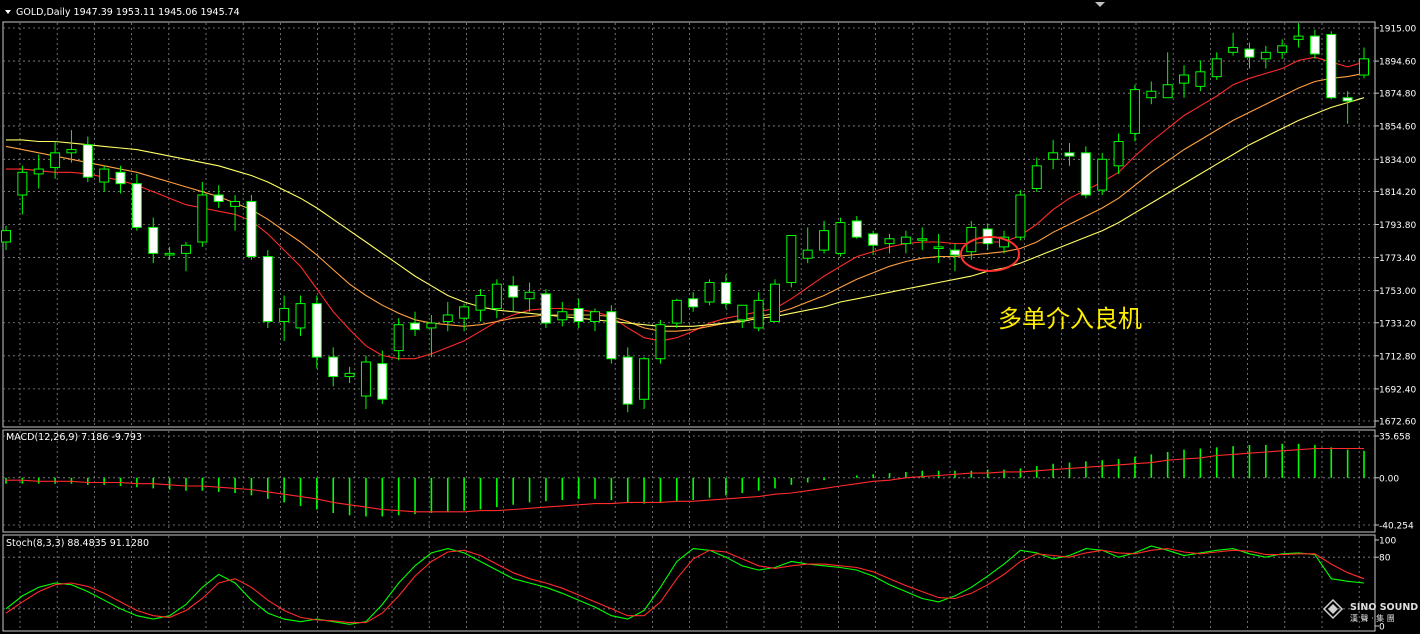 The height and width of the screenshot is (634, 1420). I want to click on tick-label: 1793.80, so click(1397, 226).